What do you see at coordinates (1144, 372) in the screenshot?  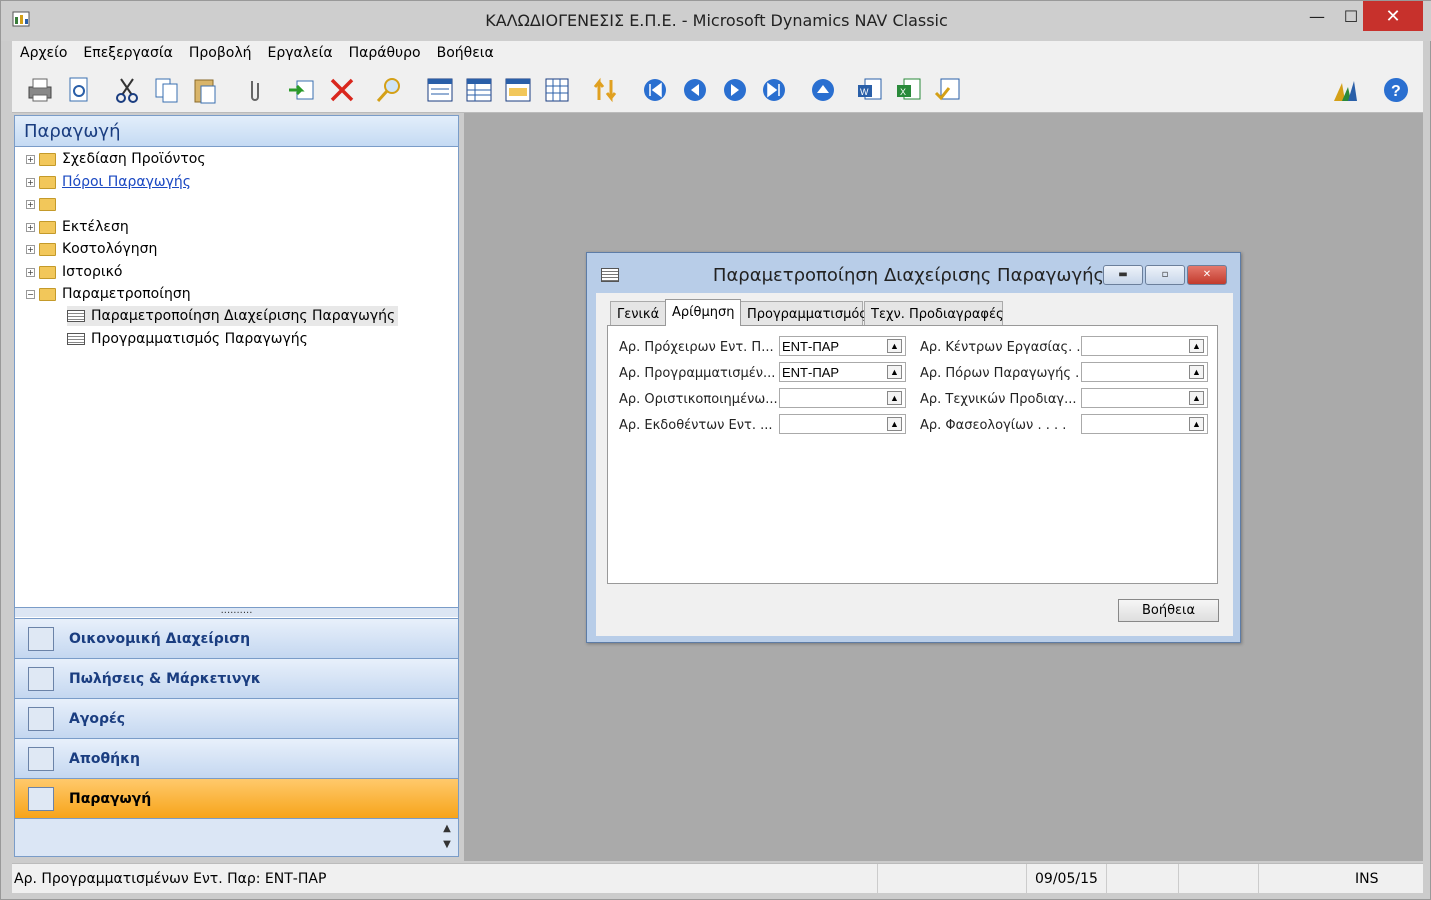 I see `machine-center-nos-field: ▲` at bounding box center [1144, 372].